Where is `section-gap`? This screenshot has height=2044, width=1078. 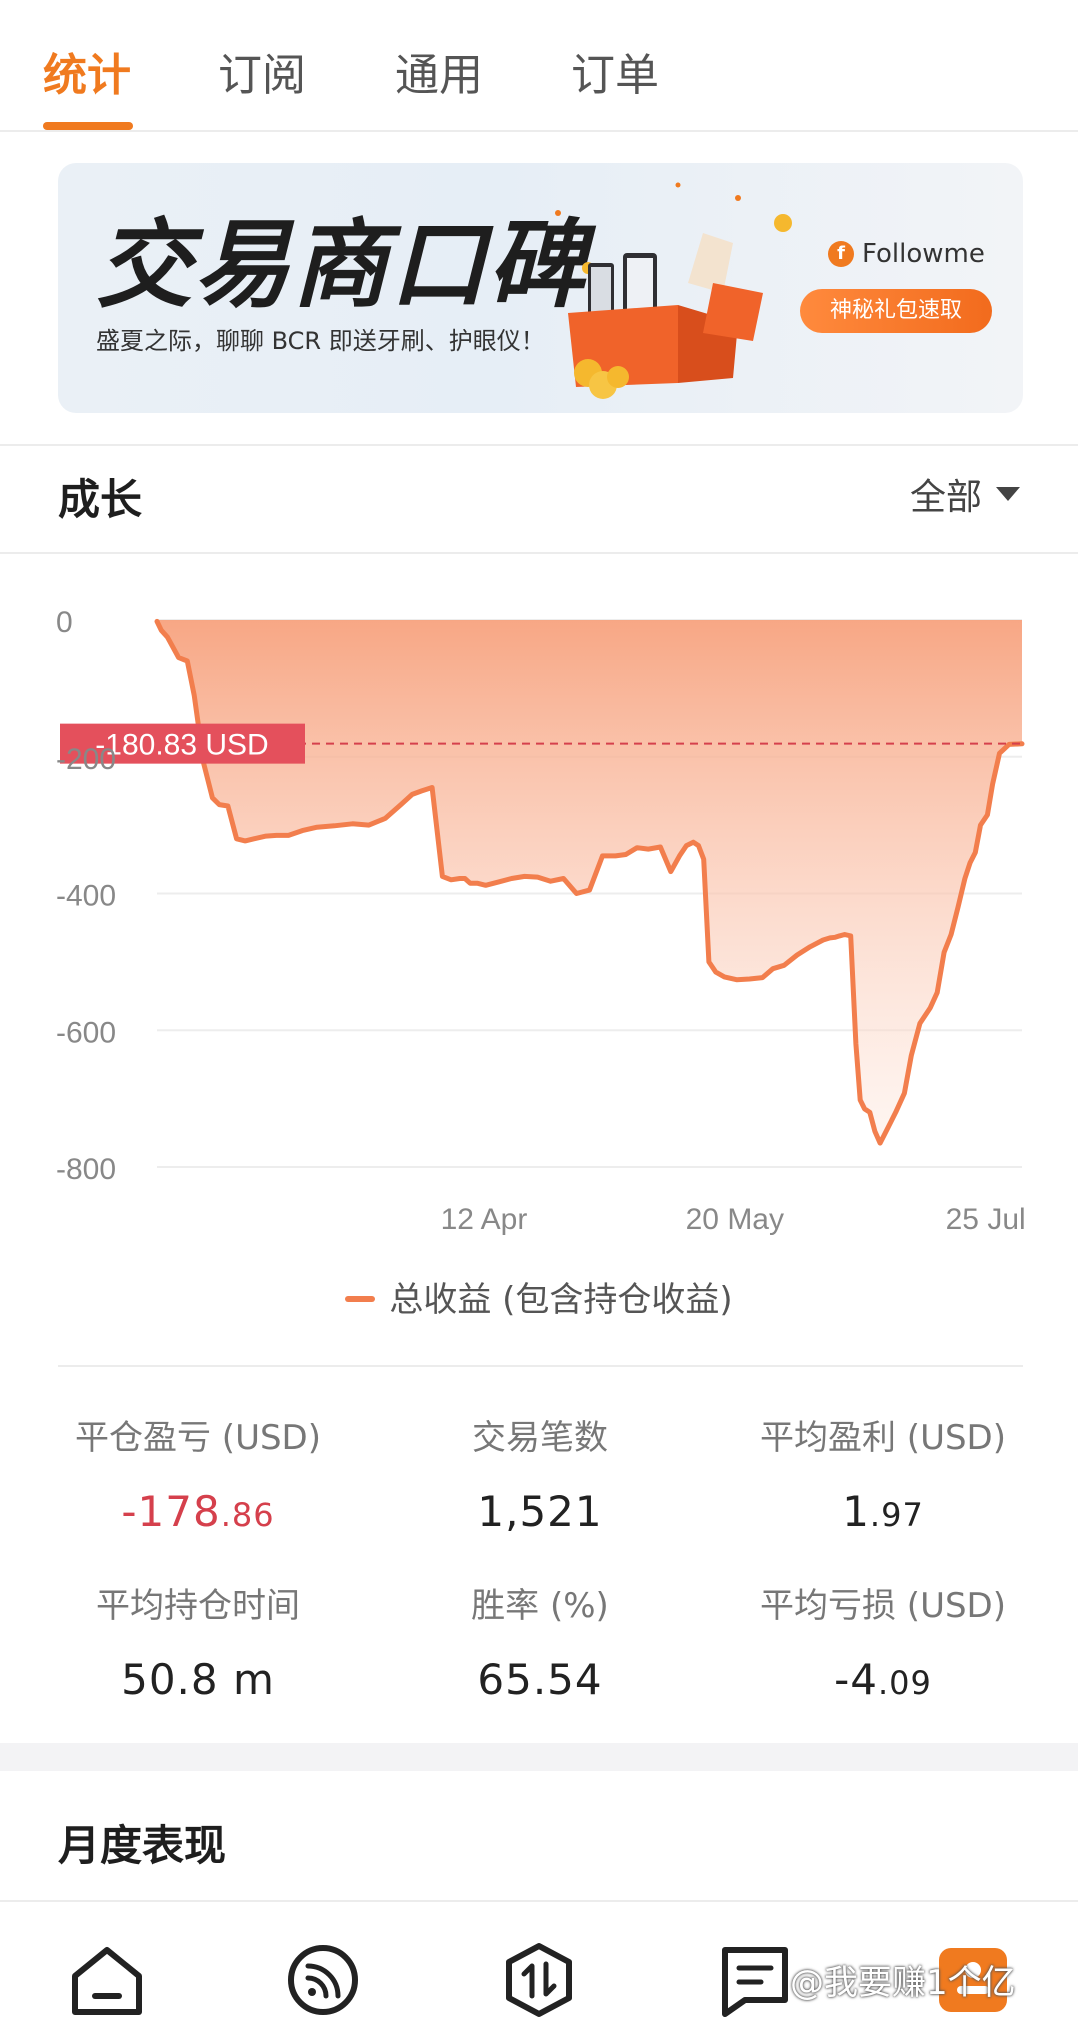
section-gap is located at coordinates (539, 1757).